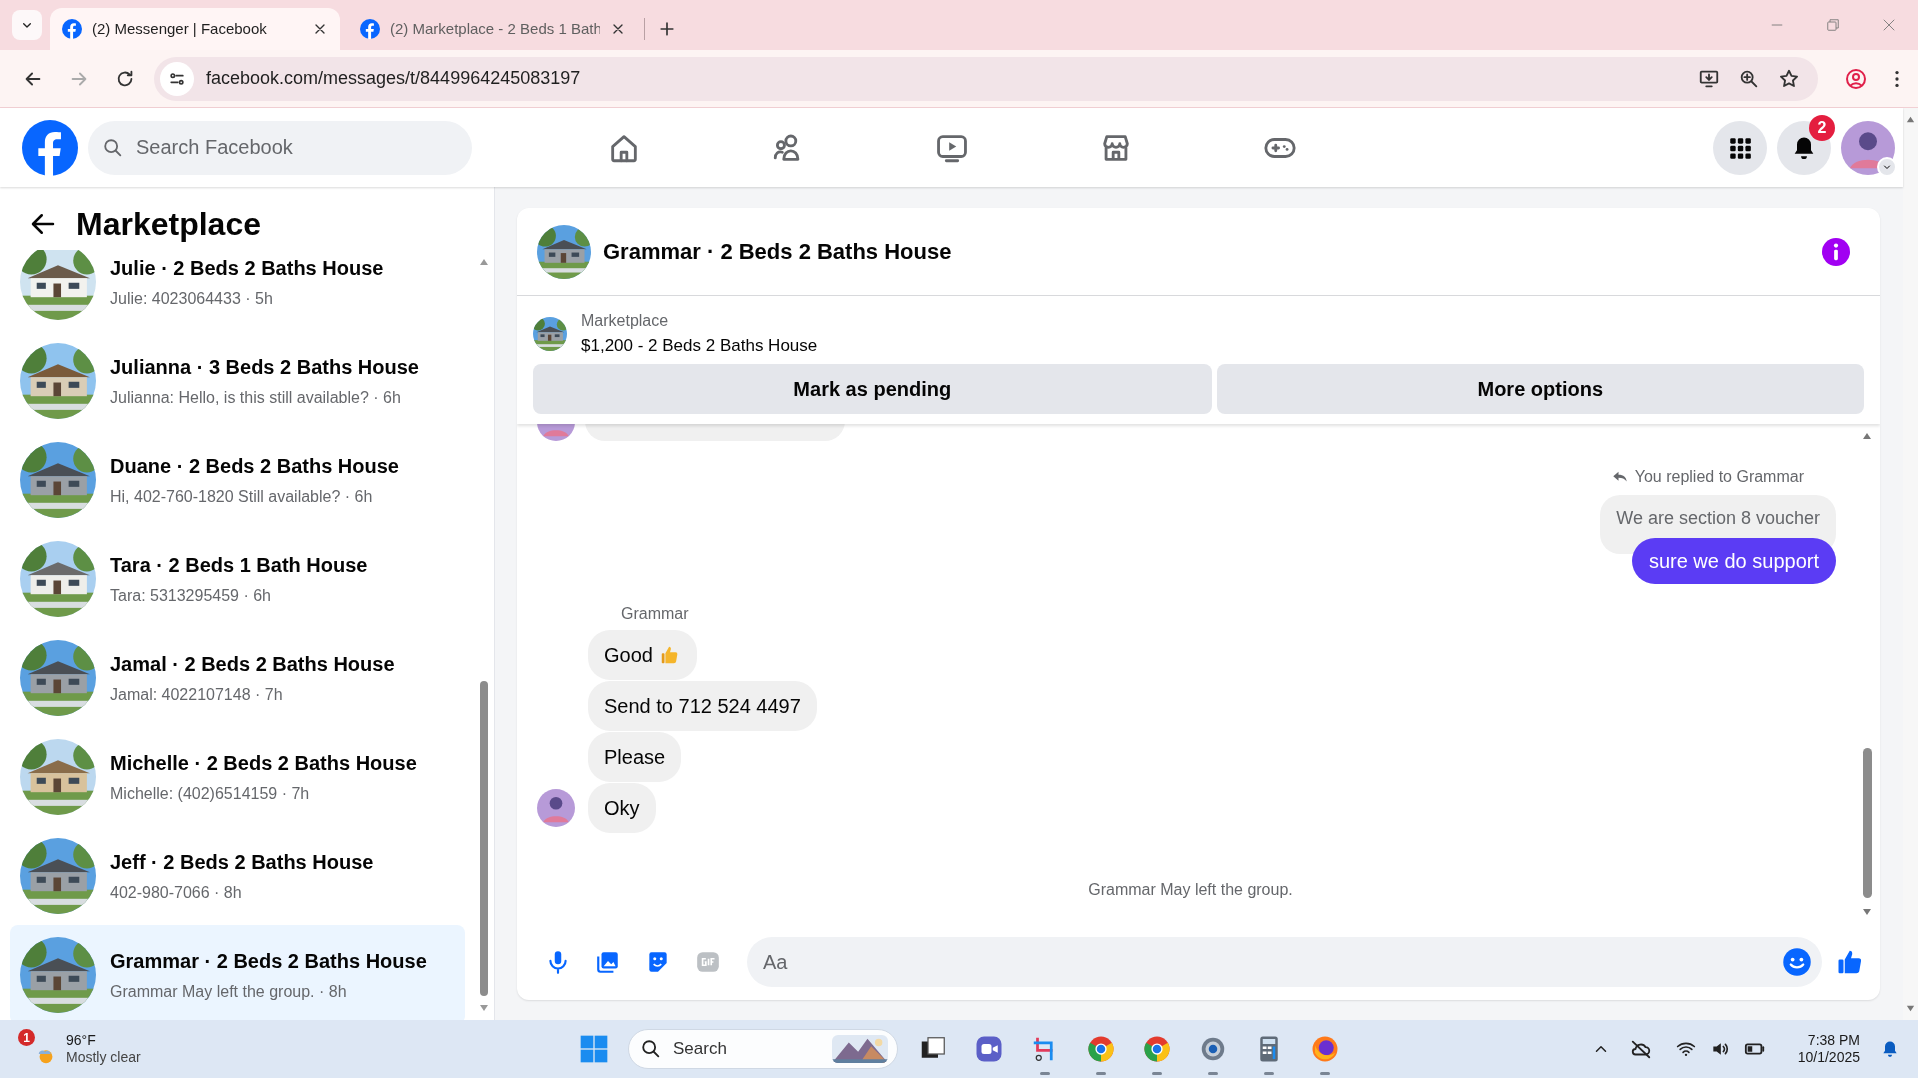  Describe the element at coordinates (699, 346) in the screenshot. I see `listing-title: $1,200 - 2 Beds 2 Baths House` at that location.